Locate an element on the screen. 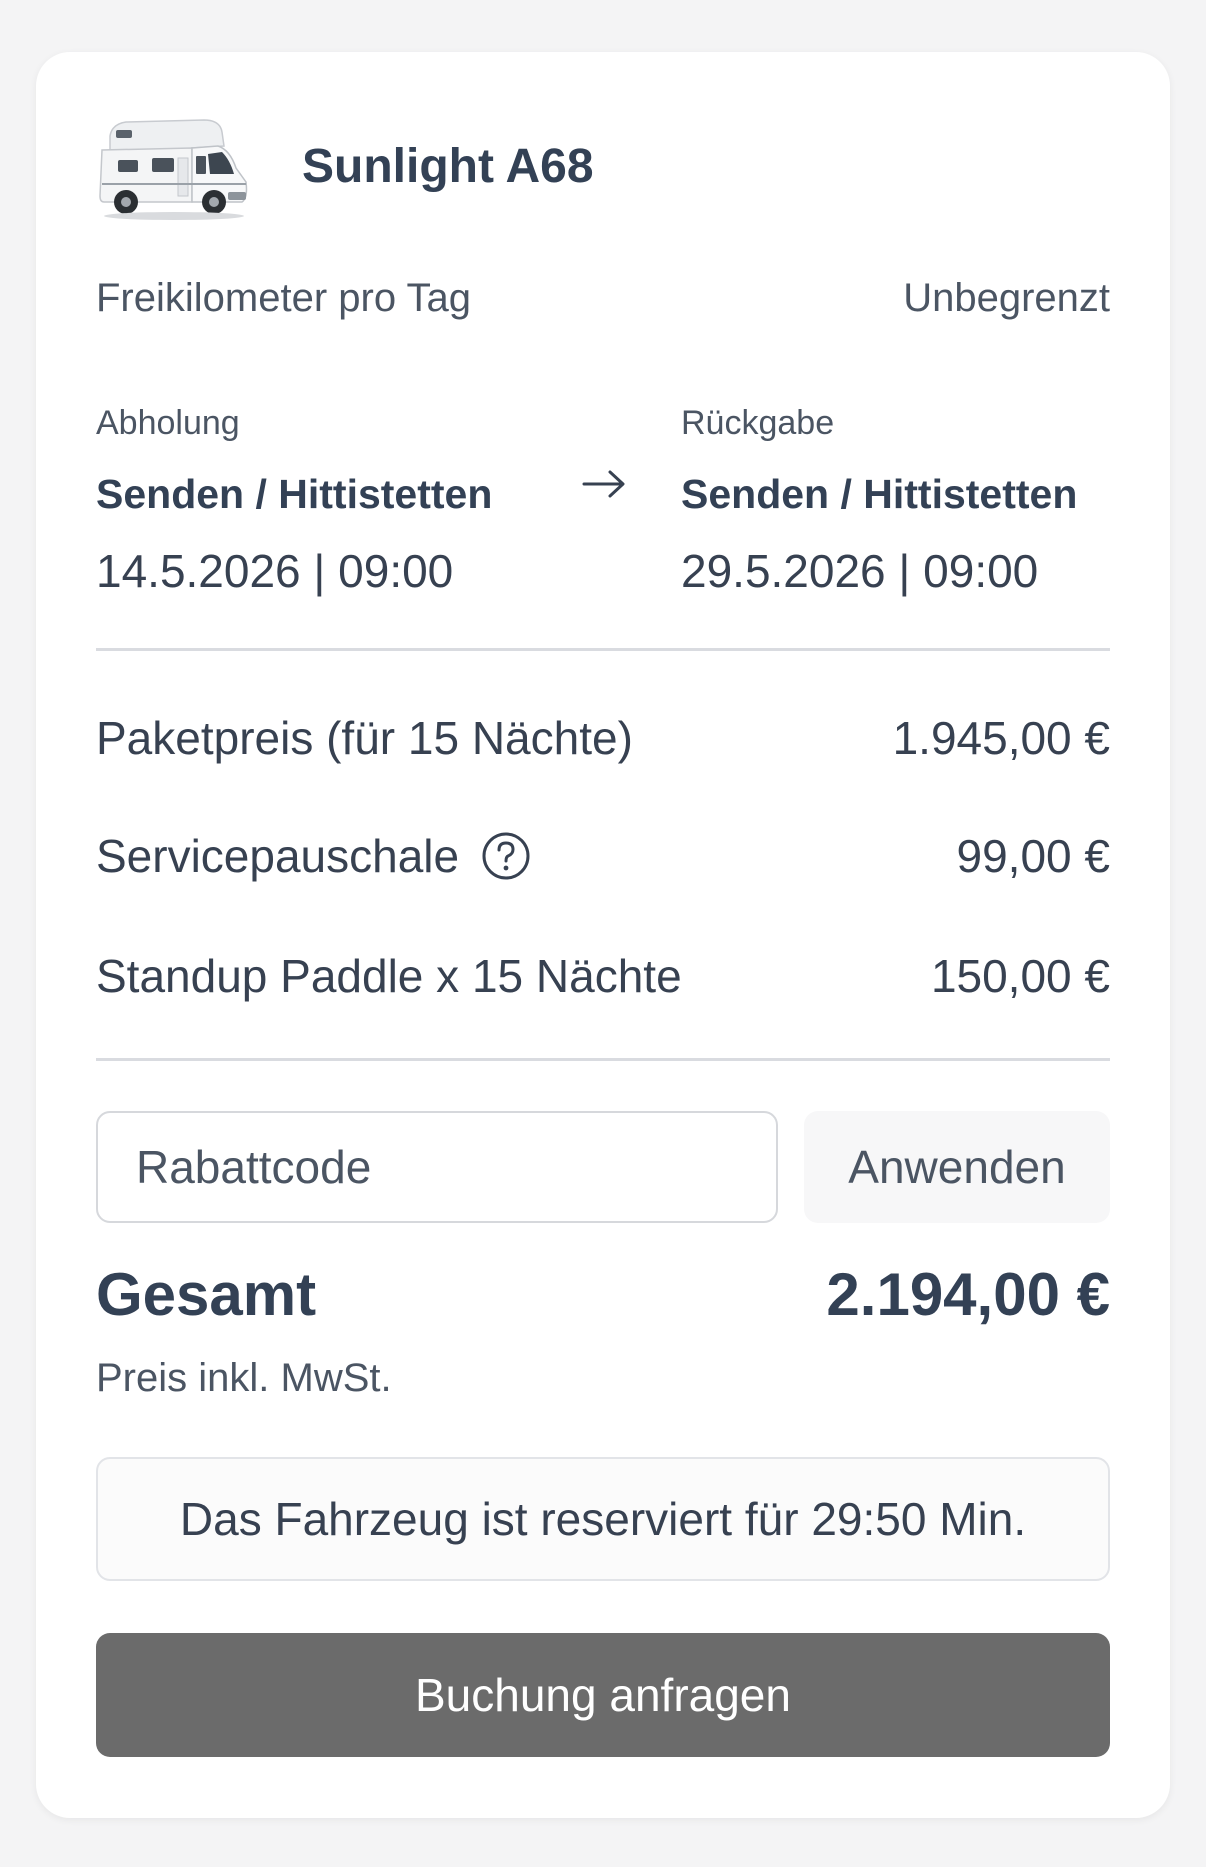  price-amount: 1.945,00 € is located at coordinates (1001, 738).